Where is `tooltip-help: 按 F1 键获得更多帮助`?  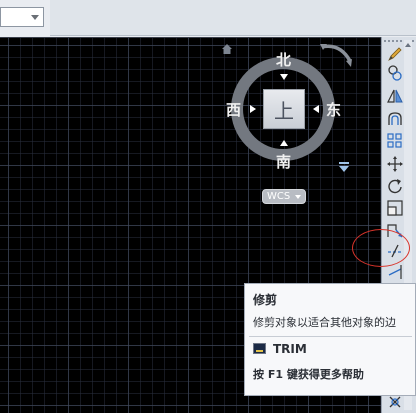 tooltip-help: 按 F1 键获得更多帮助 is located at coordinates (308, 374).